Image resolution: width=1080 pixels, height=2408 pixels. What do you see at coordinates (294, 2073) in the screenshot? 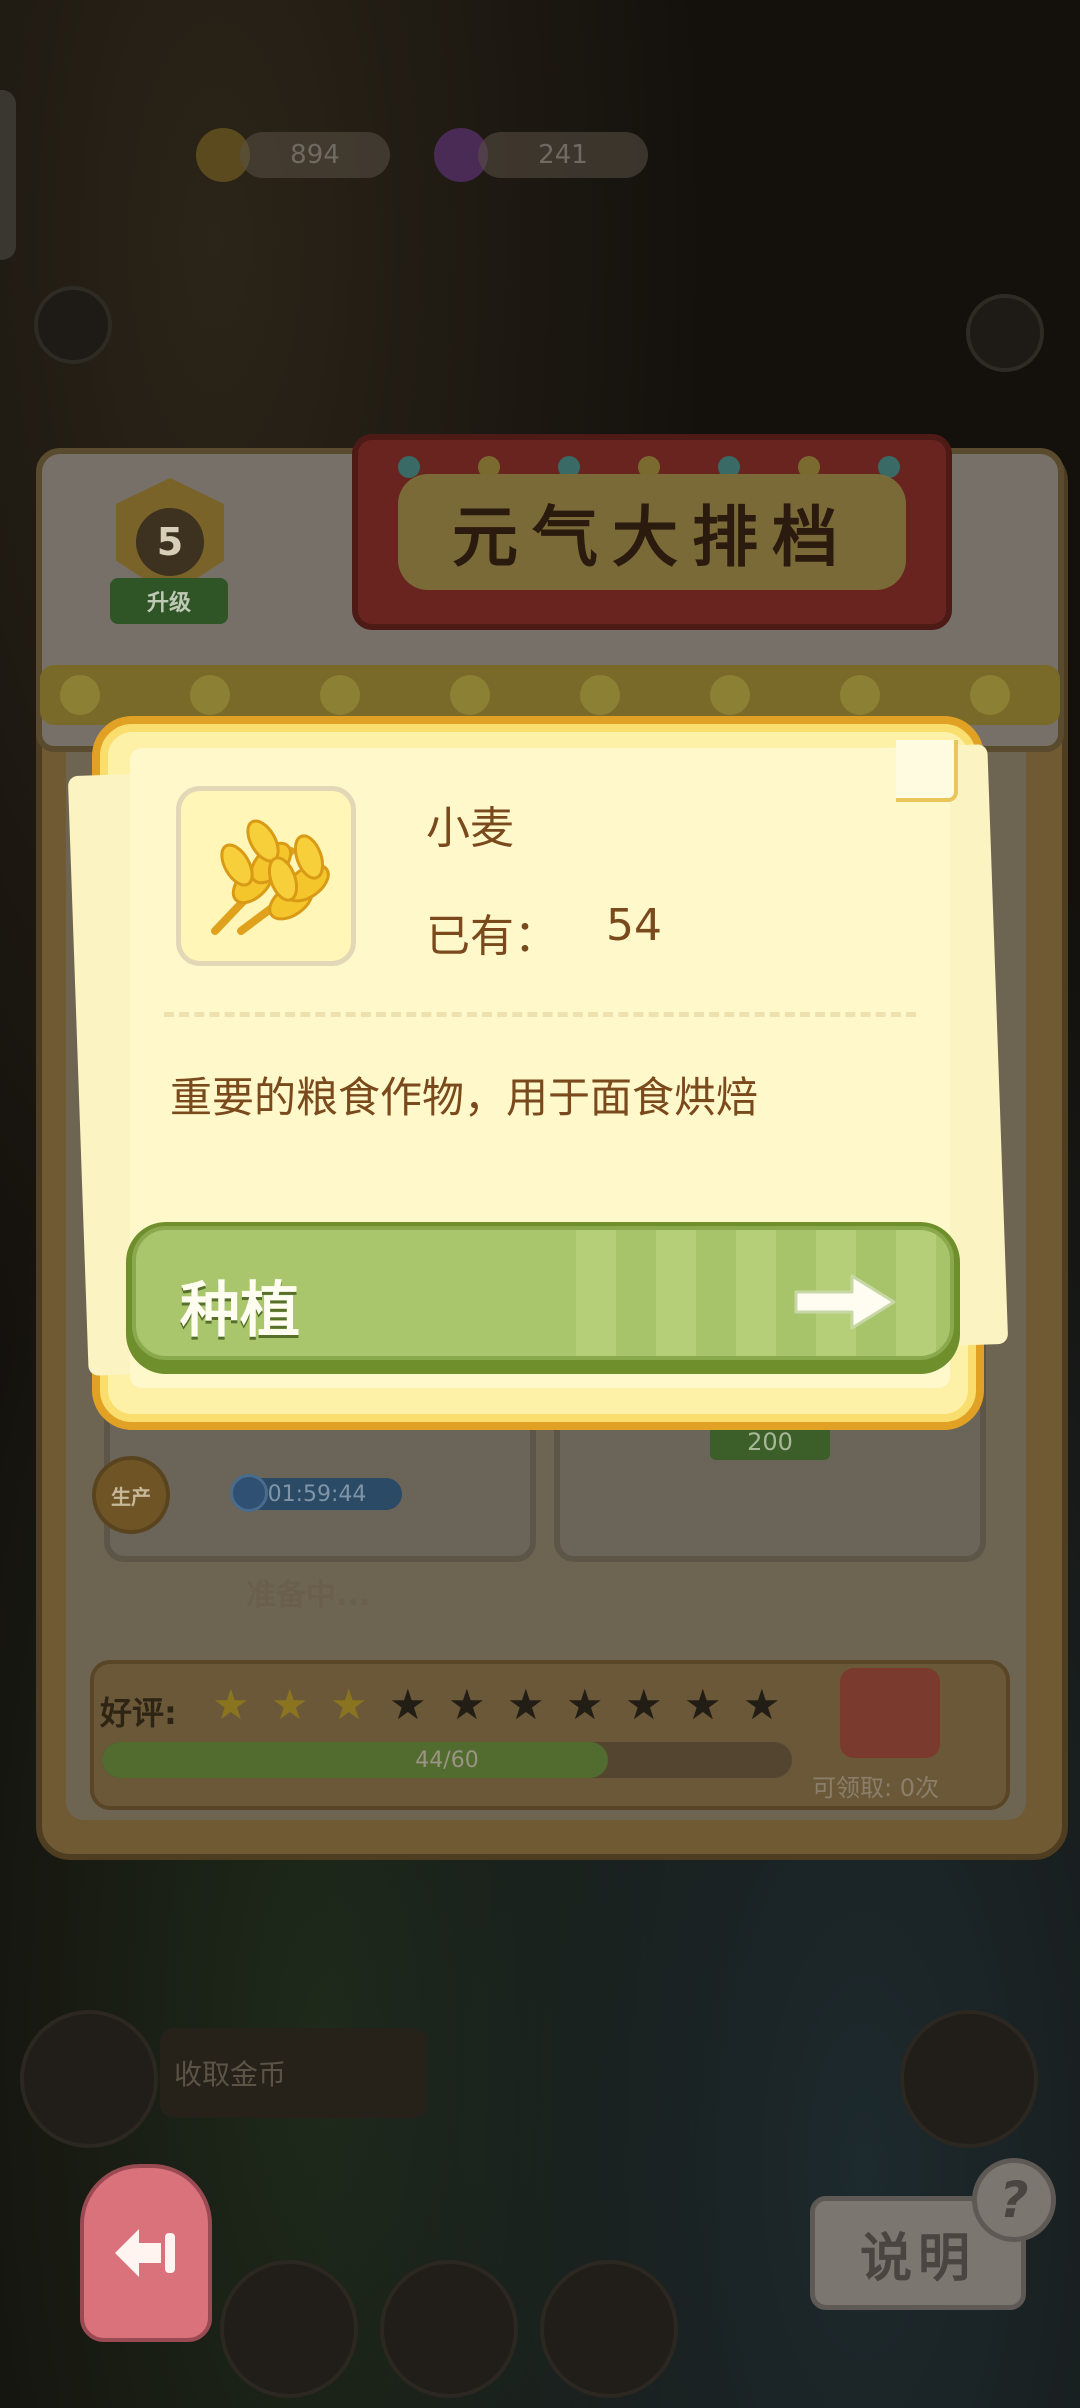
I see `task-box: 收取金币` at bounding box center [294, 2073].